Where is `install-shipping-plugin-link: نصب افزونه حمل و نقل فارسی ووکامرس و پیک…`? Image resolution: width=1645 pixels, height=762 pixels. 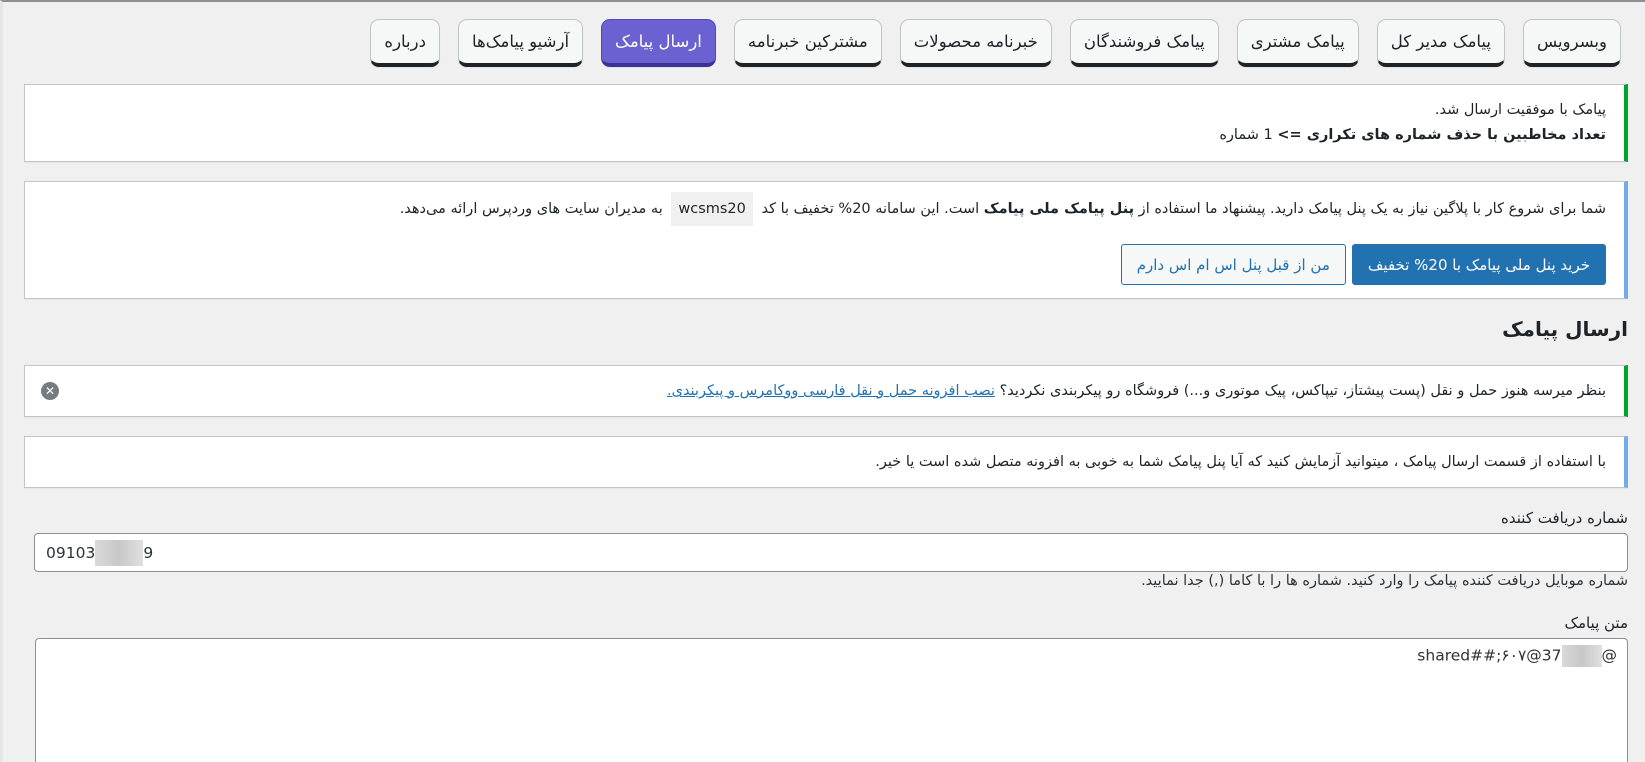
install-shipping-plugin-link: نصب افزونه حمل و نقل فارسی ووکامرس و پیک… is located at coordinates (831, 391).